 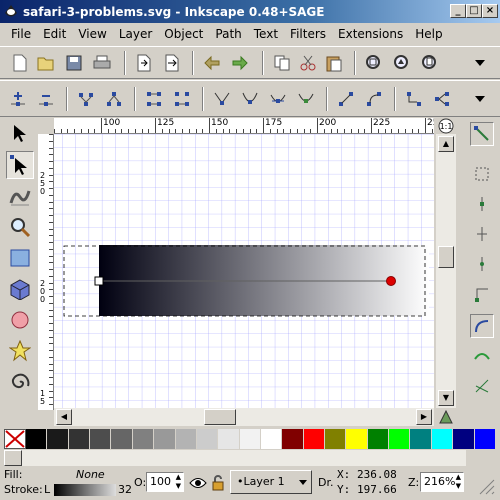 I want to click on opacity-field: 100 ▲ ▼, so click(x=165, y=482).